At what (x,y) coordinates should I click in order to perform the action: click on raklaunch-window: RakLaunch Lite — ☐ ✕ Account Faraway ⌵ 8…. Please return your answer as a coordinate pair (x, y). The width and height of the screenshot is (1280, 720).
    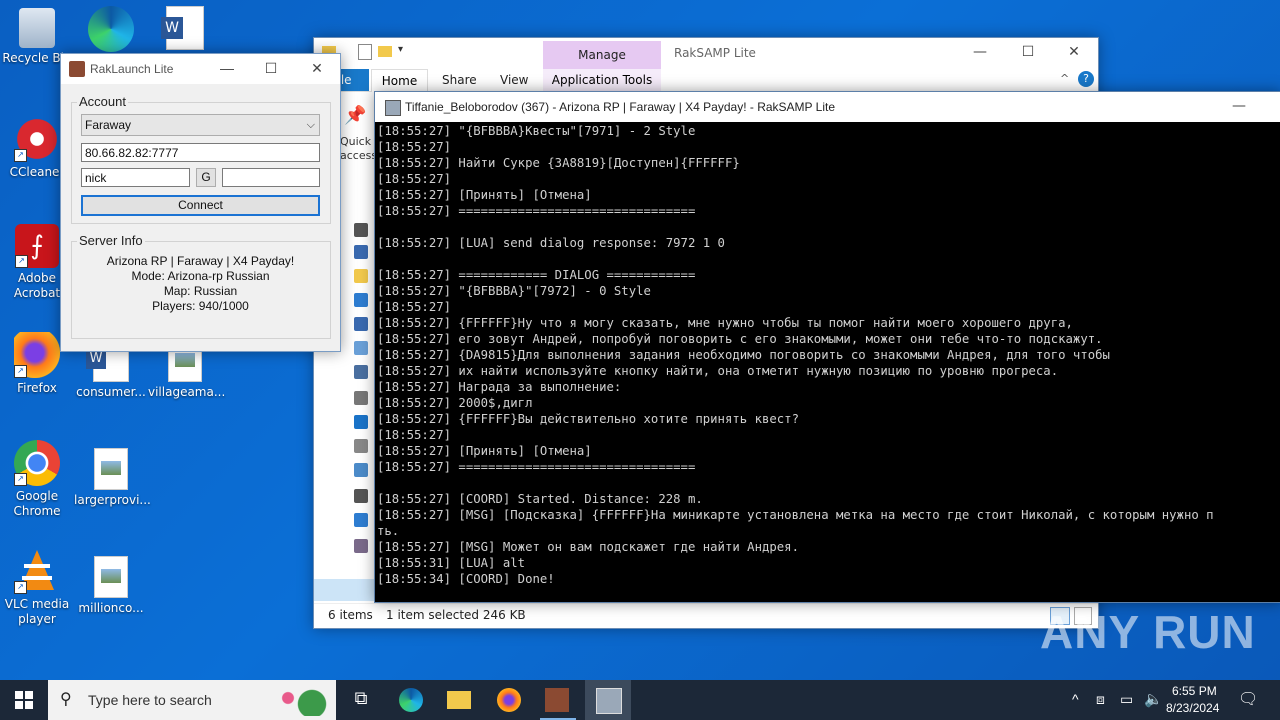
    Looking at the image, I should click on (200, 202).